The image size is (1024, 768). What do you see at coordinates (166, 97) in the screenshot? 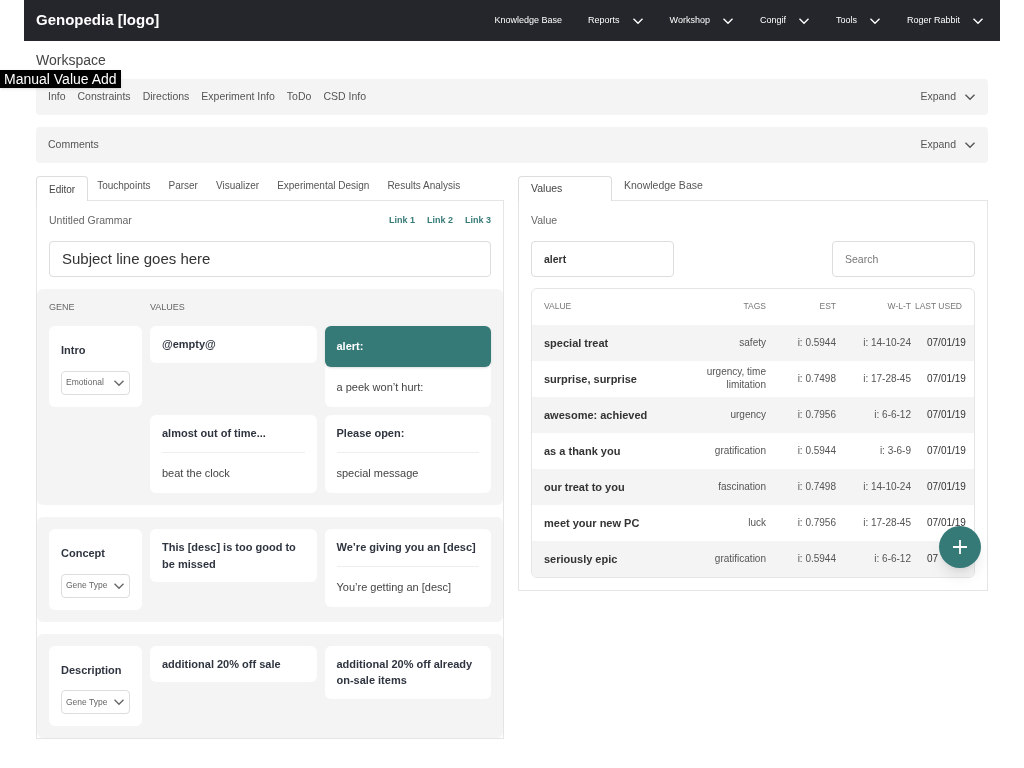
I see `info-tab: Directions` at bounding box center [166, 97].